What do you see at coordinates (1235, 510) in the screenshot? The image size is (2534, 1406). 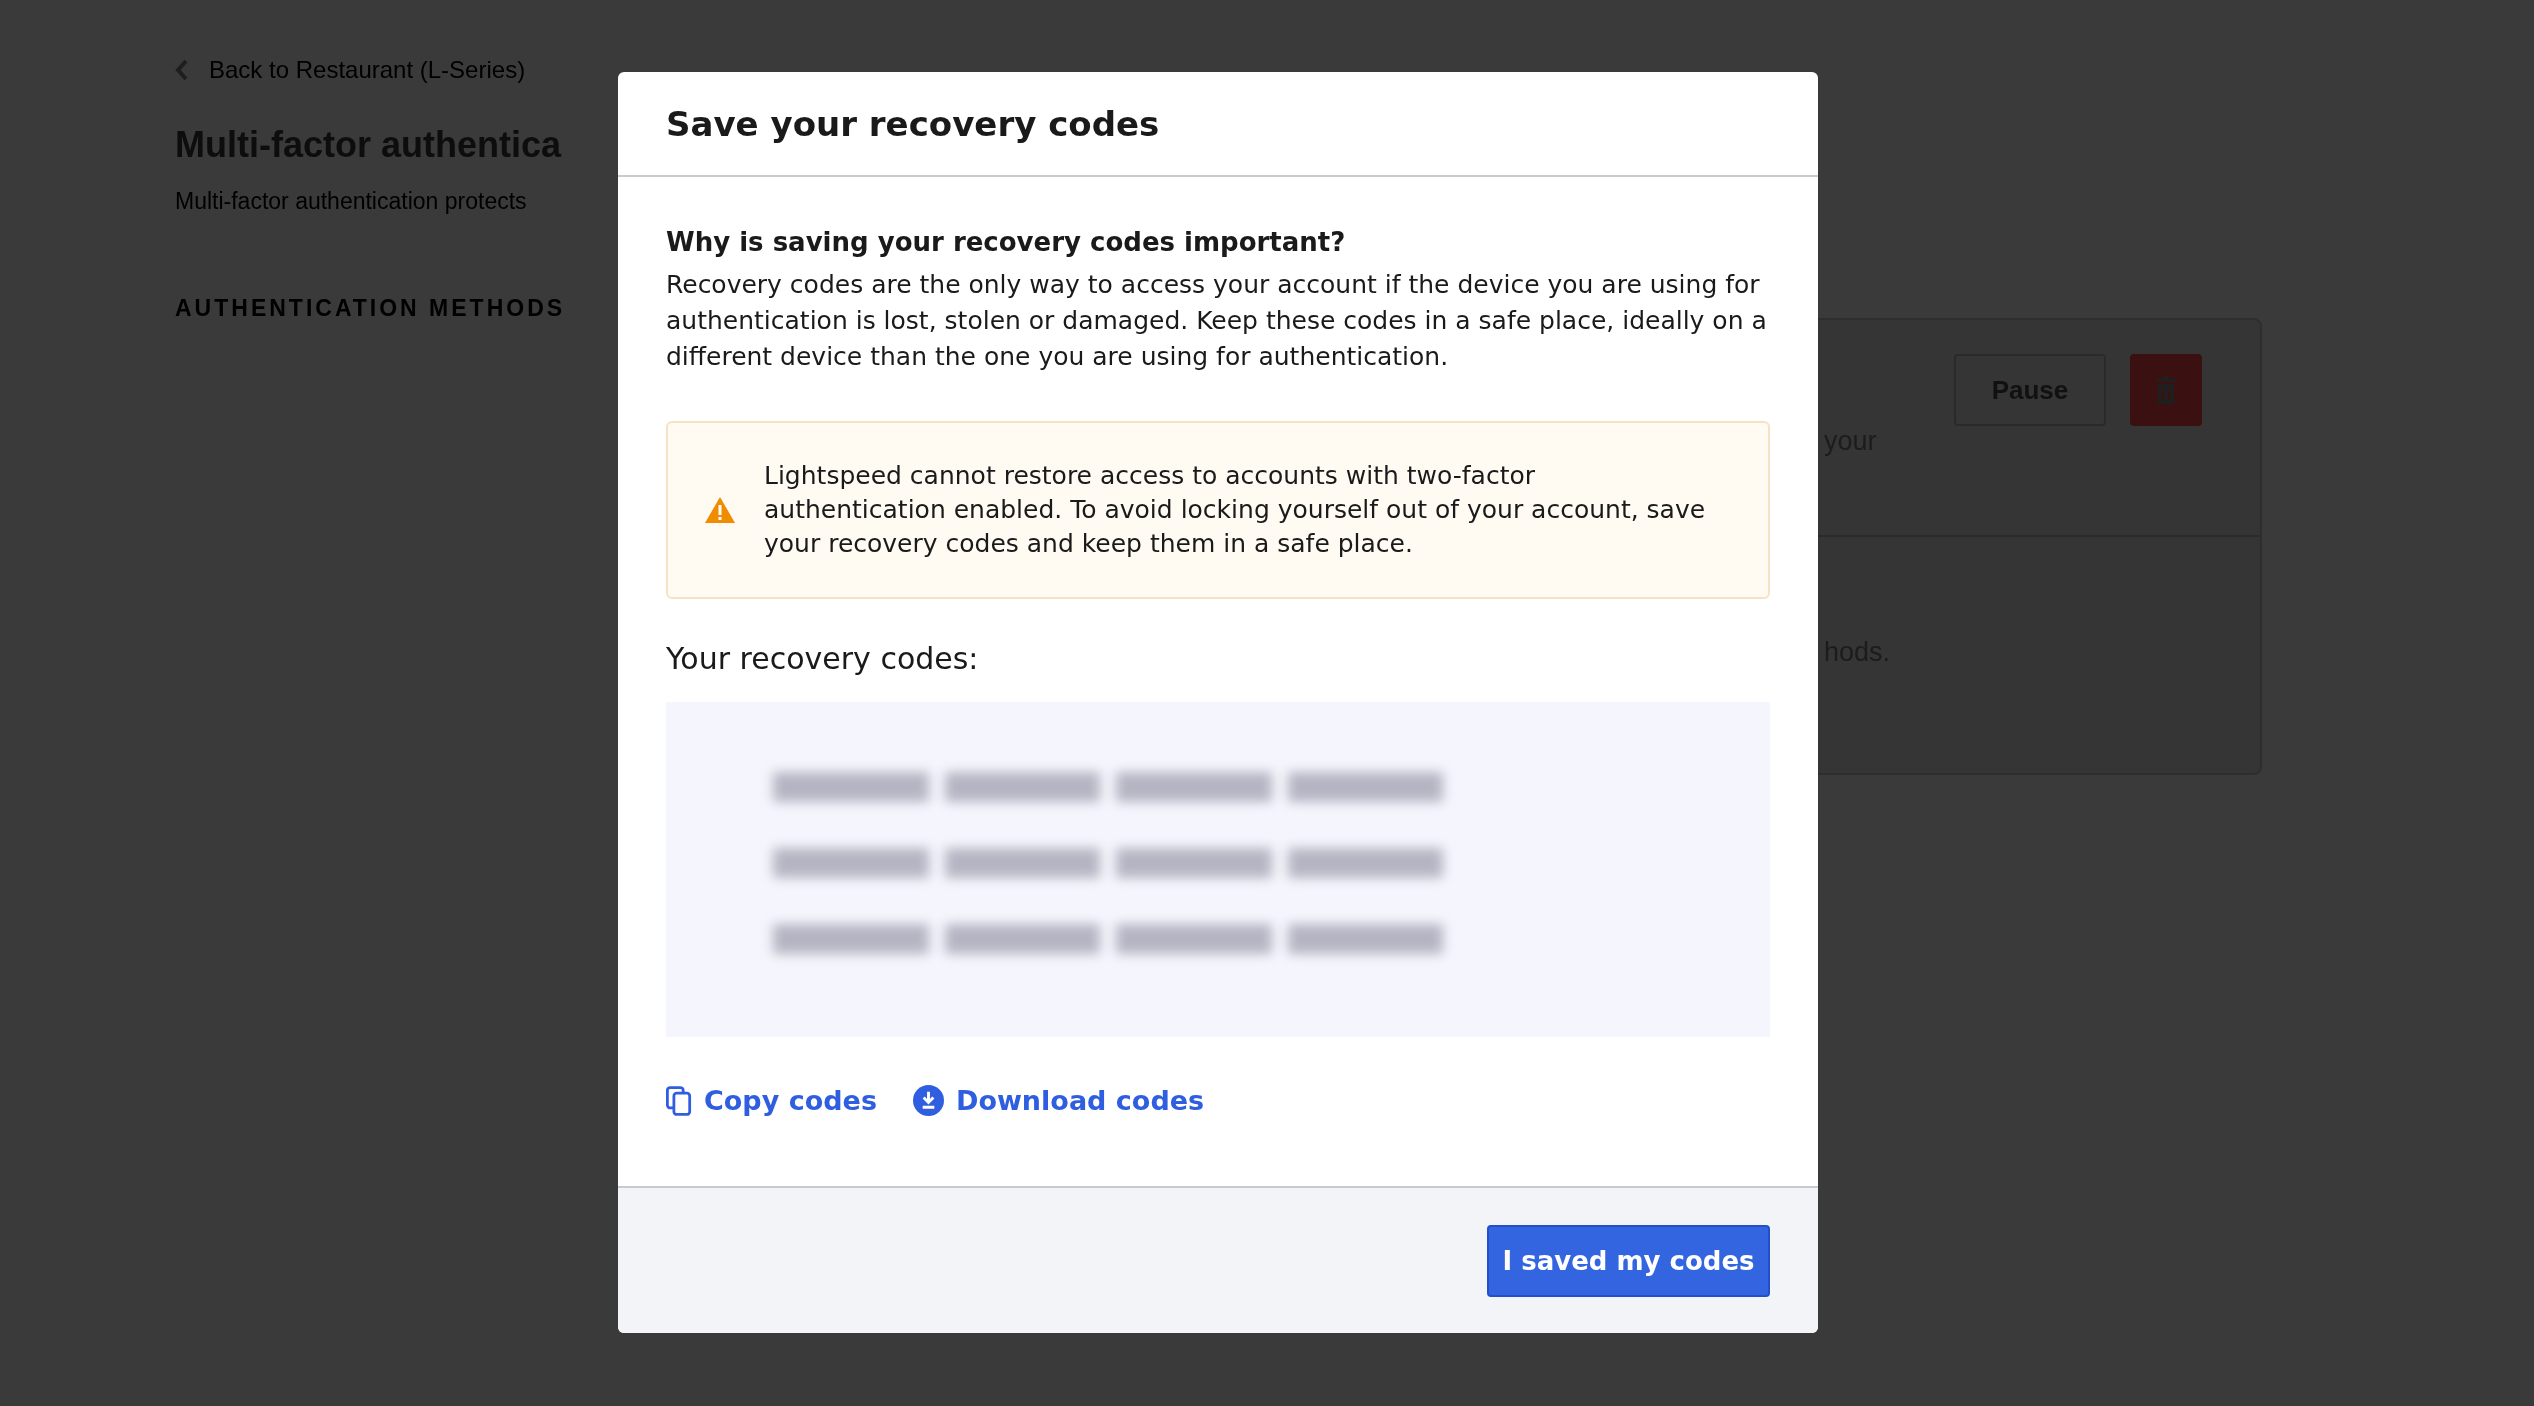 I see `warning-text: Lightspeed cannot restore access to accounts with two-factor authentication enabled. To avoid locking yourself out of your account, save your recovery codes and keep them in a safe place.` at bounding box center [1235, 510].